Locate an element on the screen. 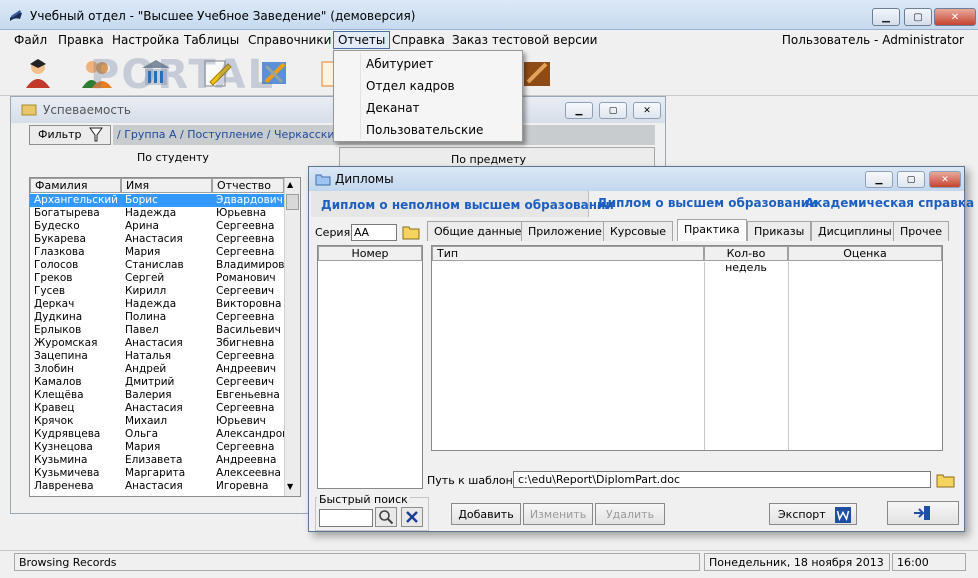 This screenshot has width=978, height=578. exit-icon is located at coordinates (922, 513).